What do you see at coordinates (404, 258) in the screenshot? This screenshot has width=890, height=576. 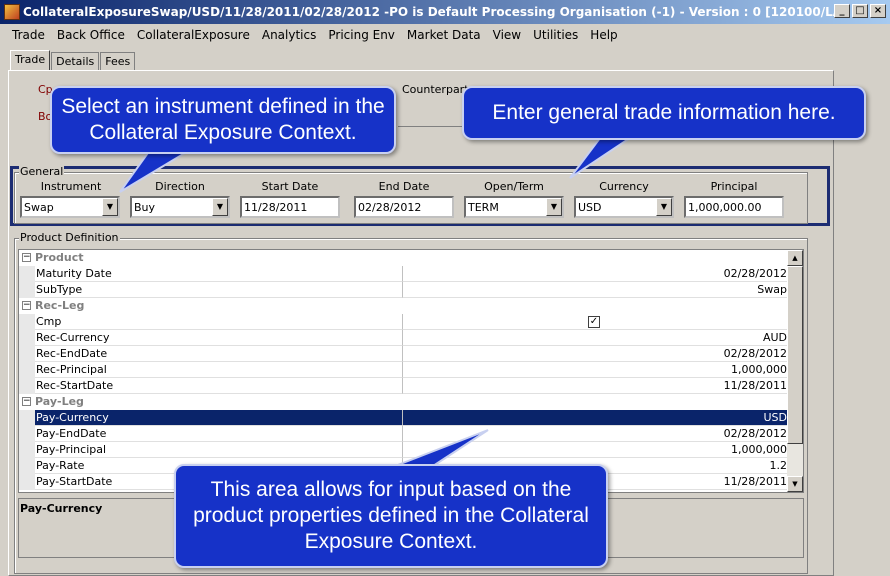 I see `section-product: − Product` at bounding box center [404, 258].